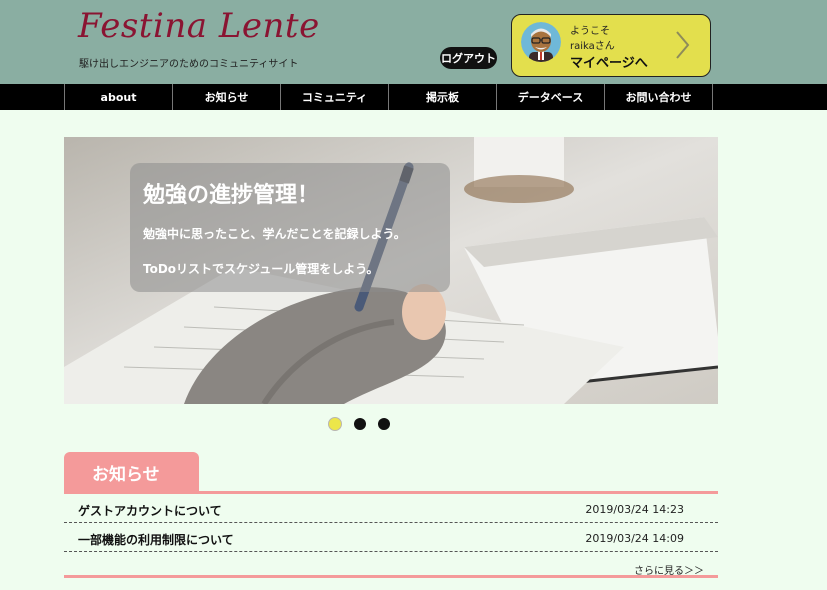 Image resolution: width=827 pixels, height=590 pixels. I want to click on hero-title: 勉強の進捗管理！, so click(231, 195).